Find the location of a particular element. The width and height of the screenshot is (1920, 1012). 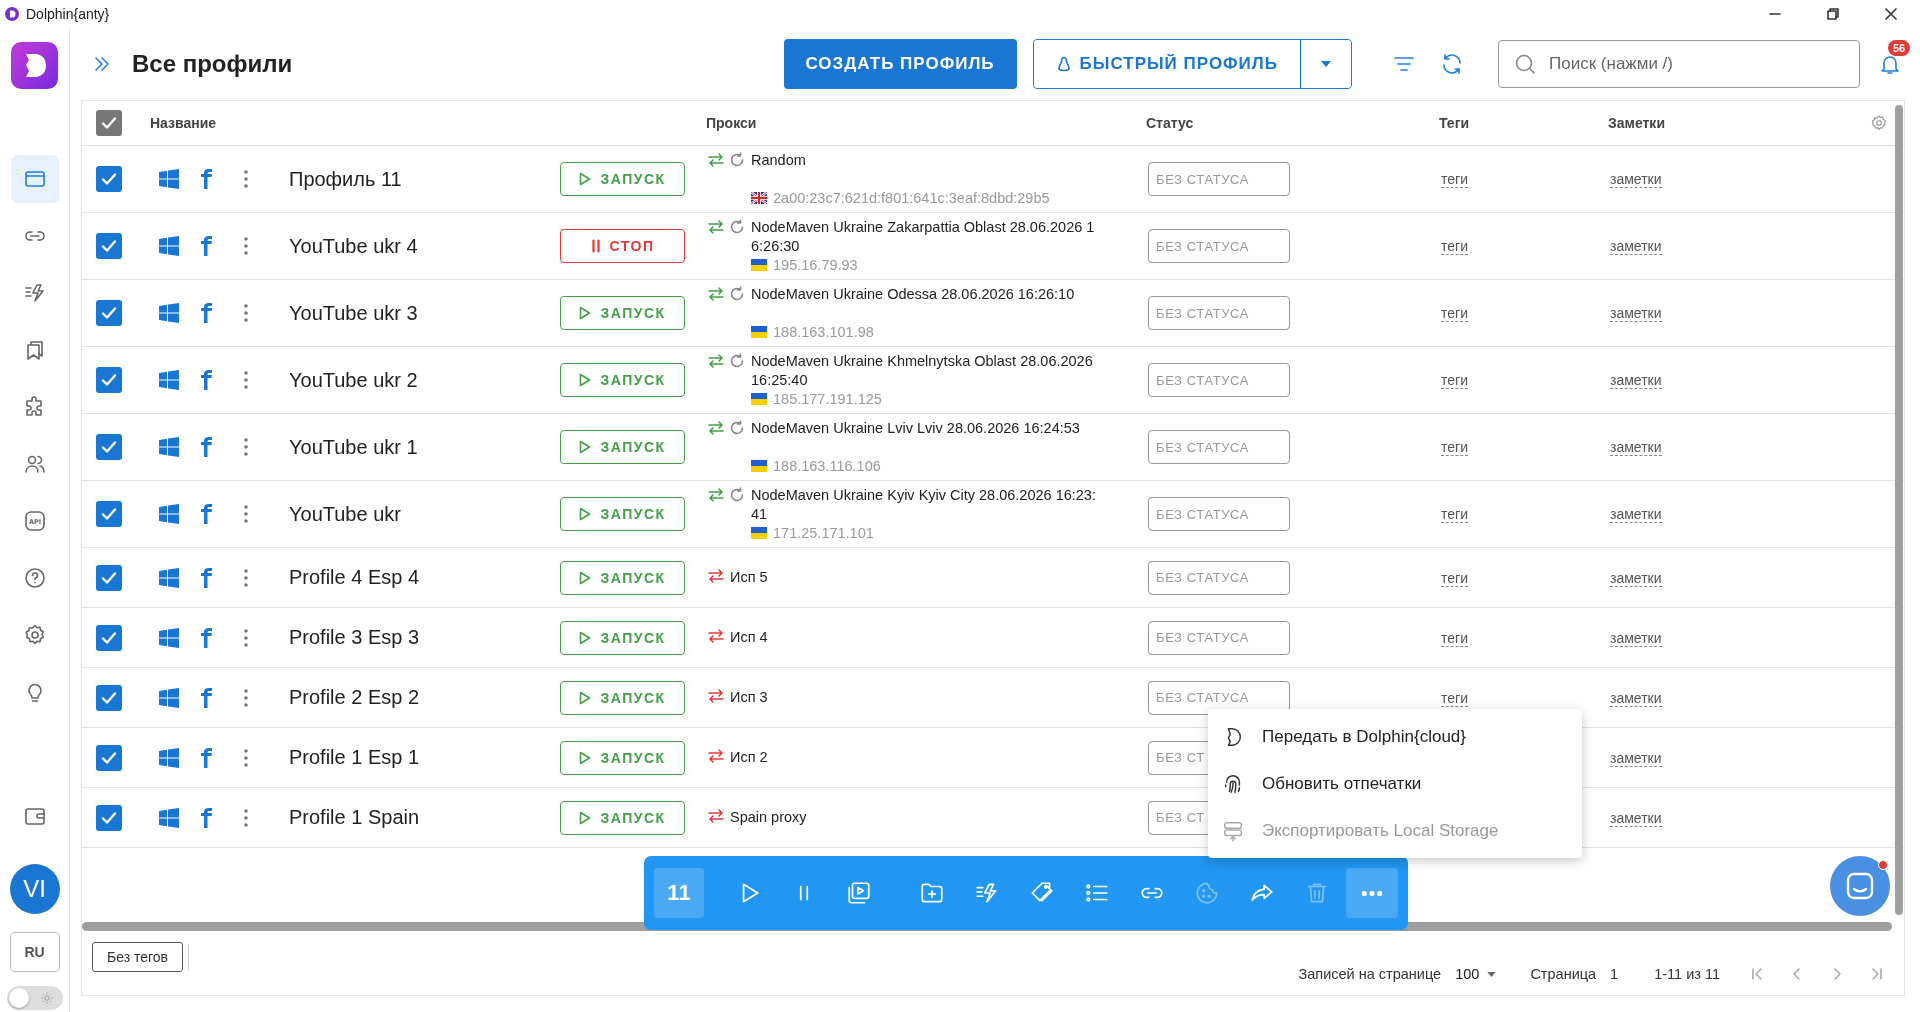

refresh-icon is located at coordinates (1452, 64).